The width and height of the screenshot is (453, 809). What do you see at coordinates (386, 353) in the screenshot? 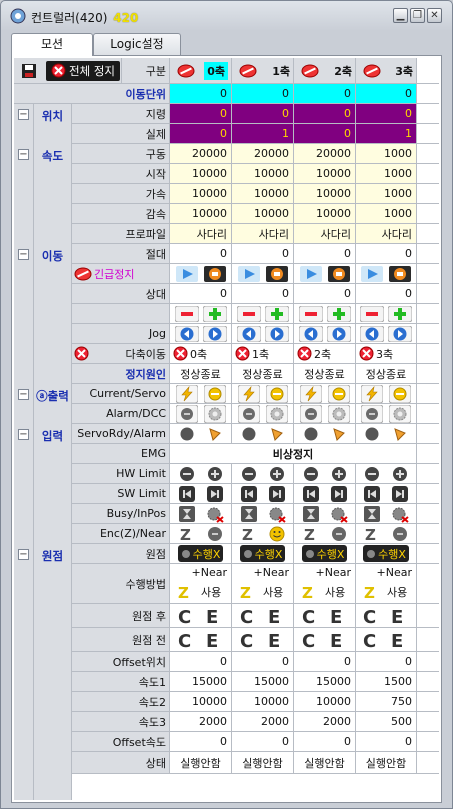
I see `multi-axis-3: 3축` at bounding box center [386, 353].